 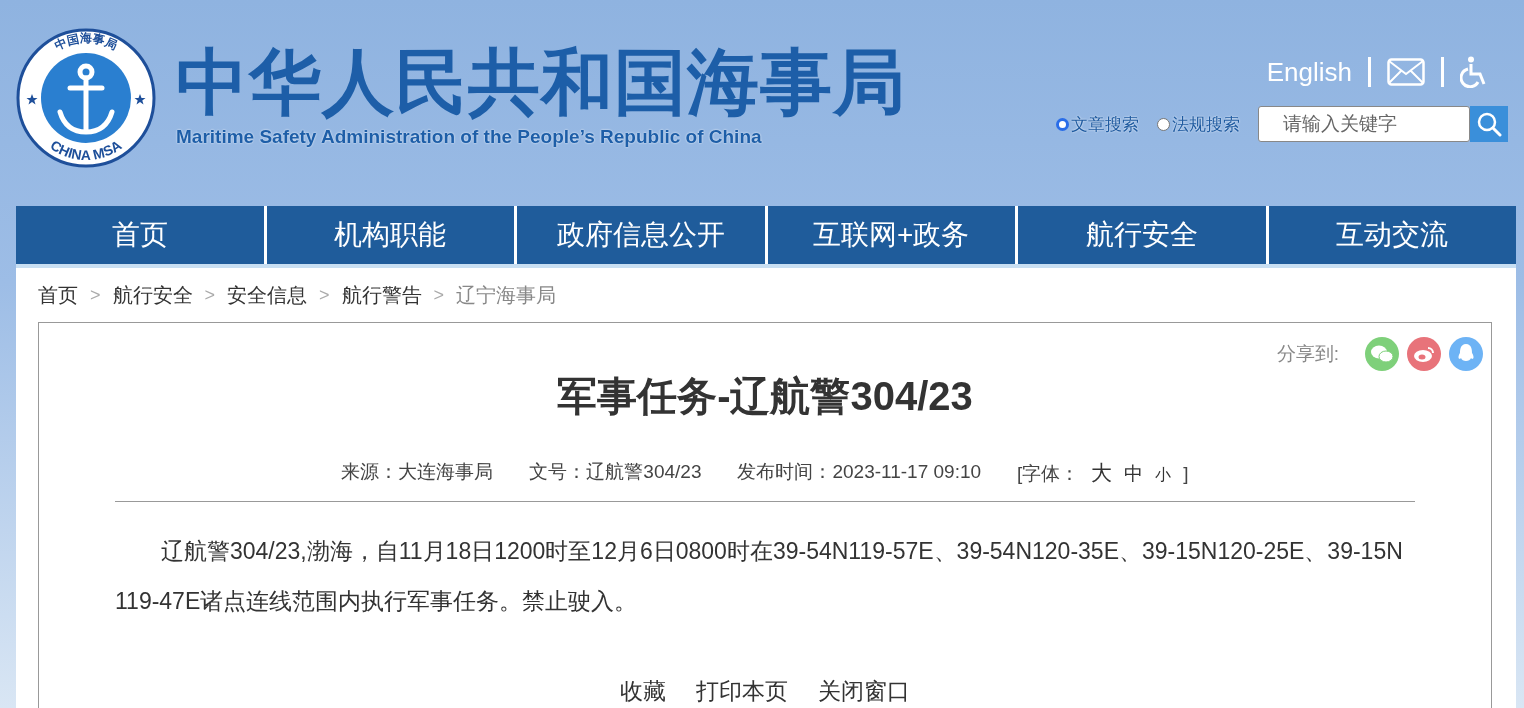 What do you see at coordinates (140, 235) in the screenshot?
I see `nav-tab: 首页` at bounding box center [140, 235].